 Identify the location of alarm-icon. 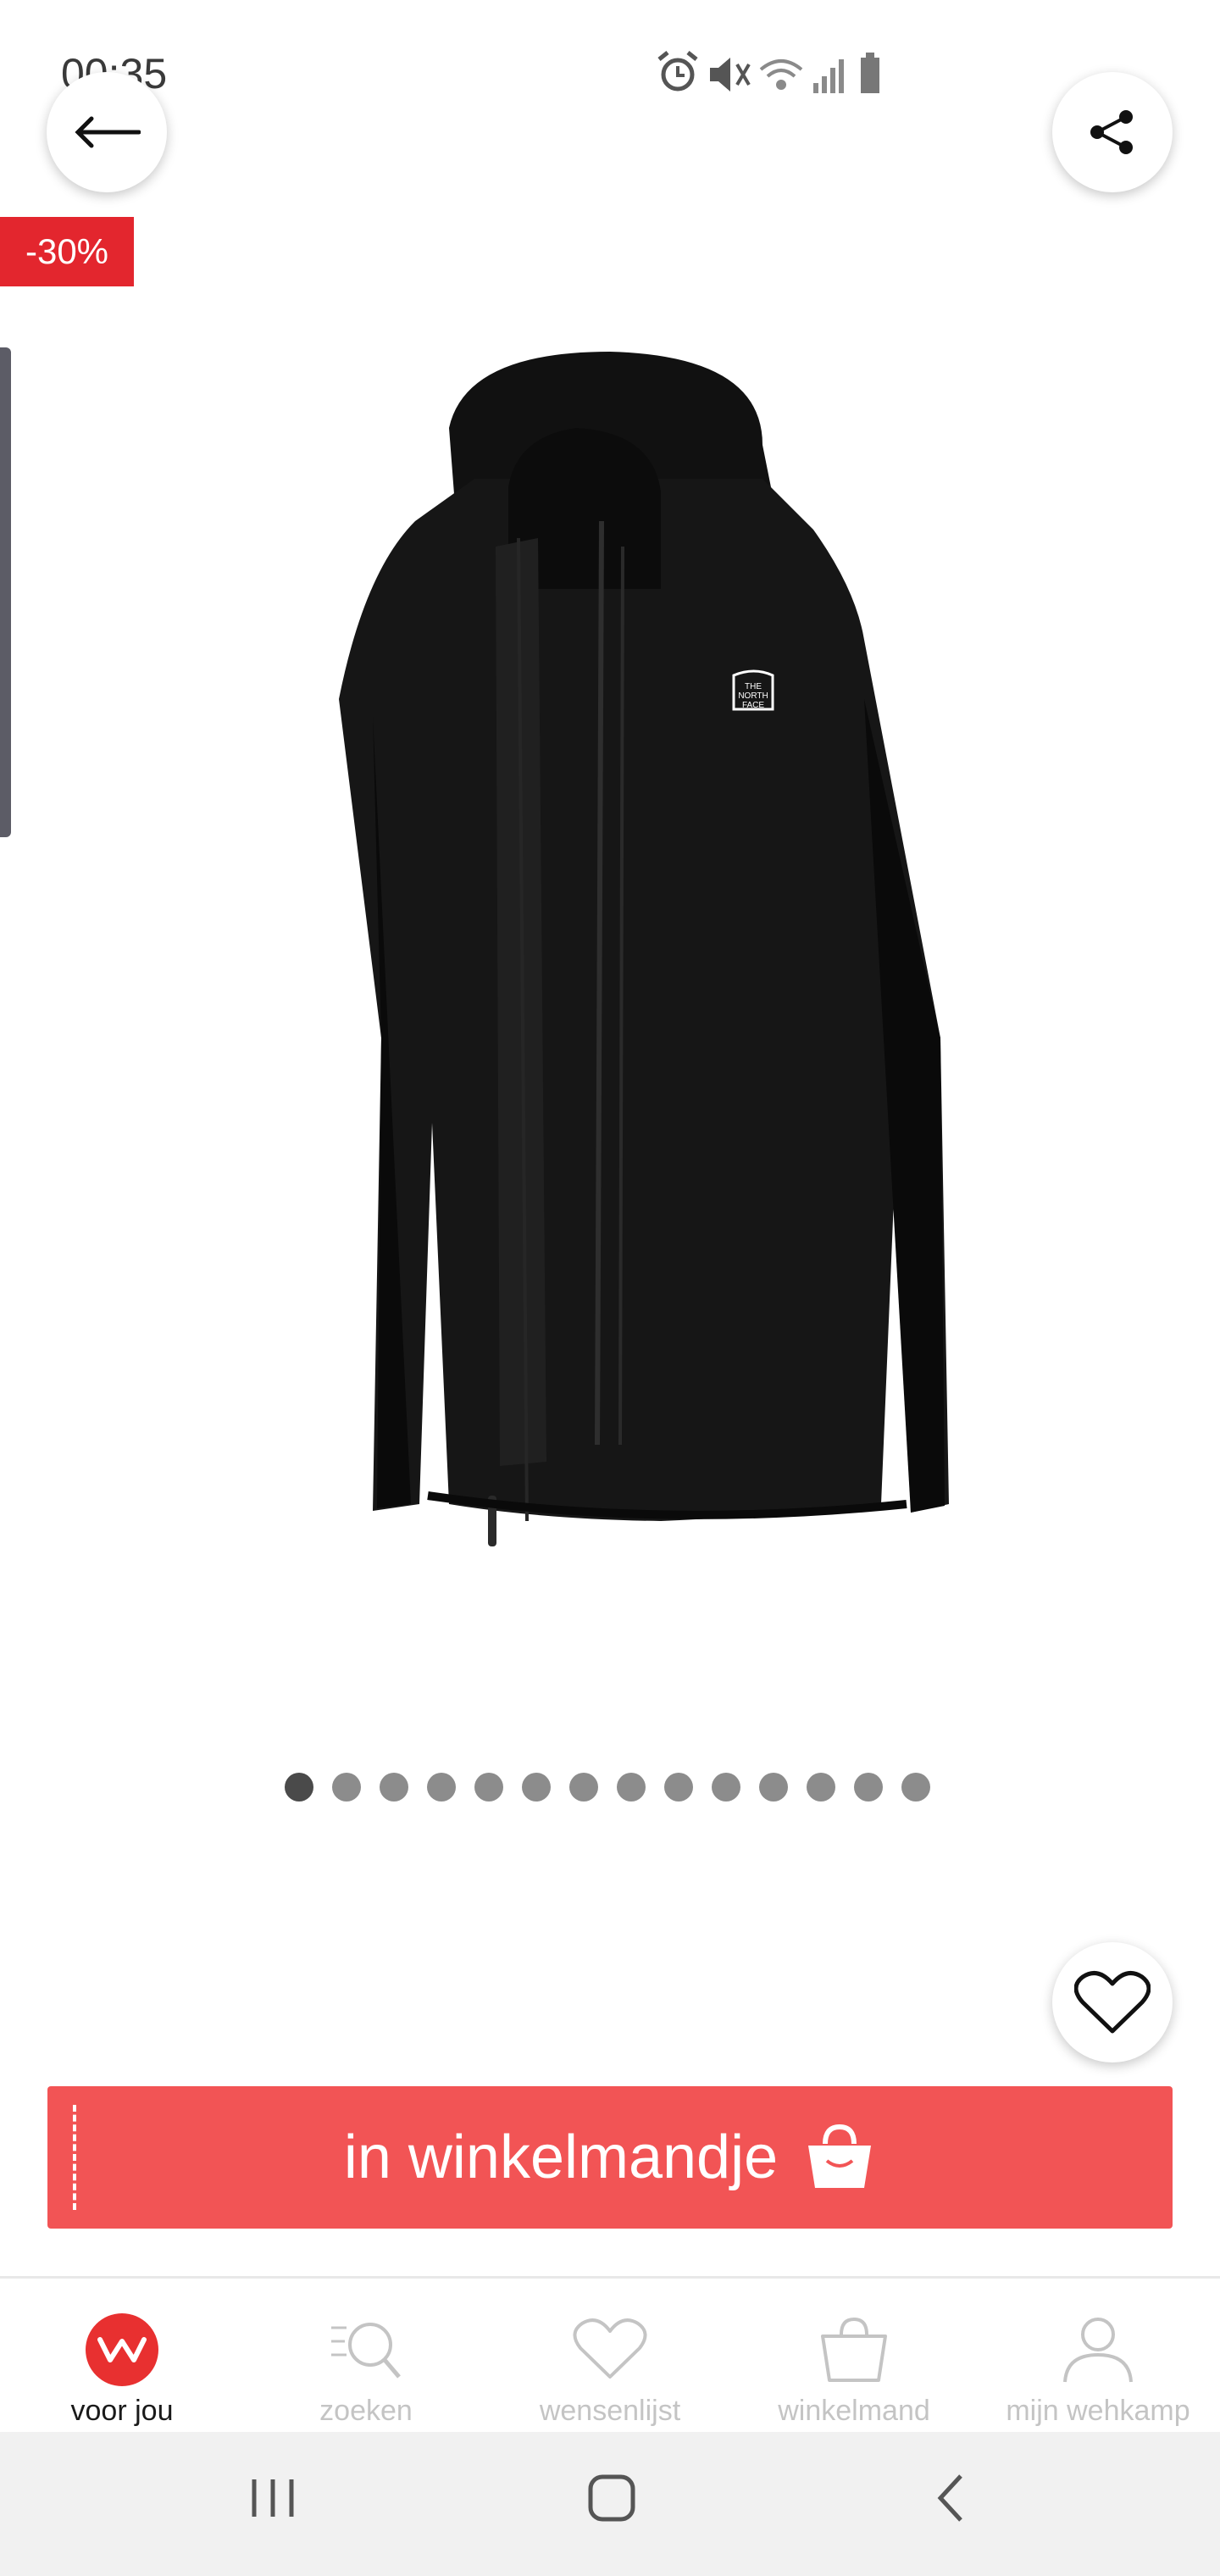
(677, 71).